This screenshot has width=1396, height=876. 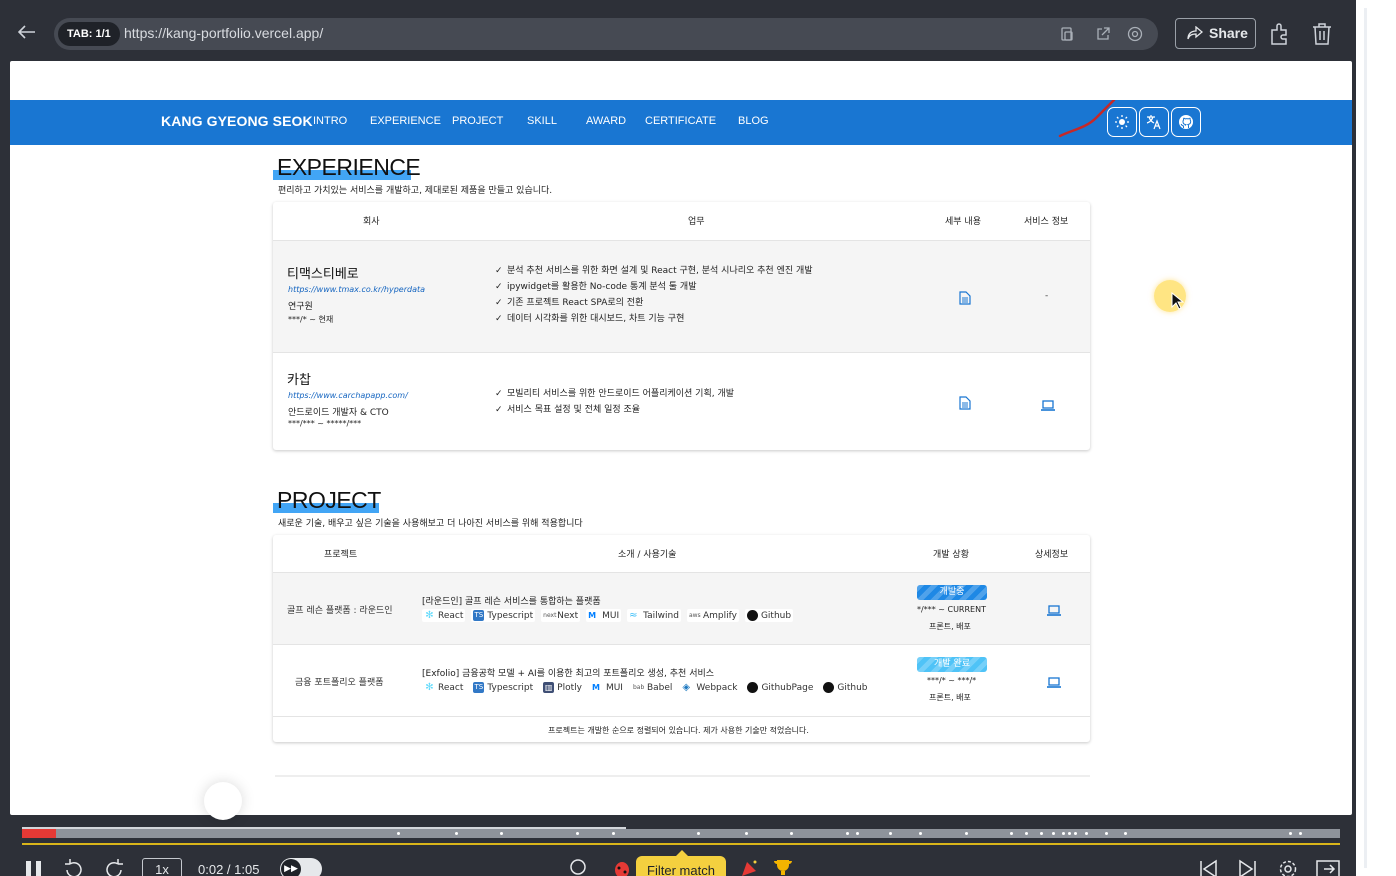 What do you see at coordinates (780, 687) in the screenshot?
I see `tech-tag: GithubPage` at bounding box center [780, 687].